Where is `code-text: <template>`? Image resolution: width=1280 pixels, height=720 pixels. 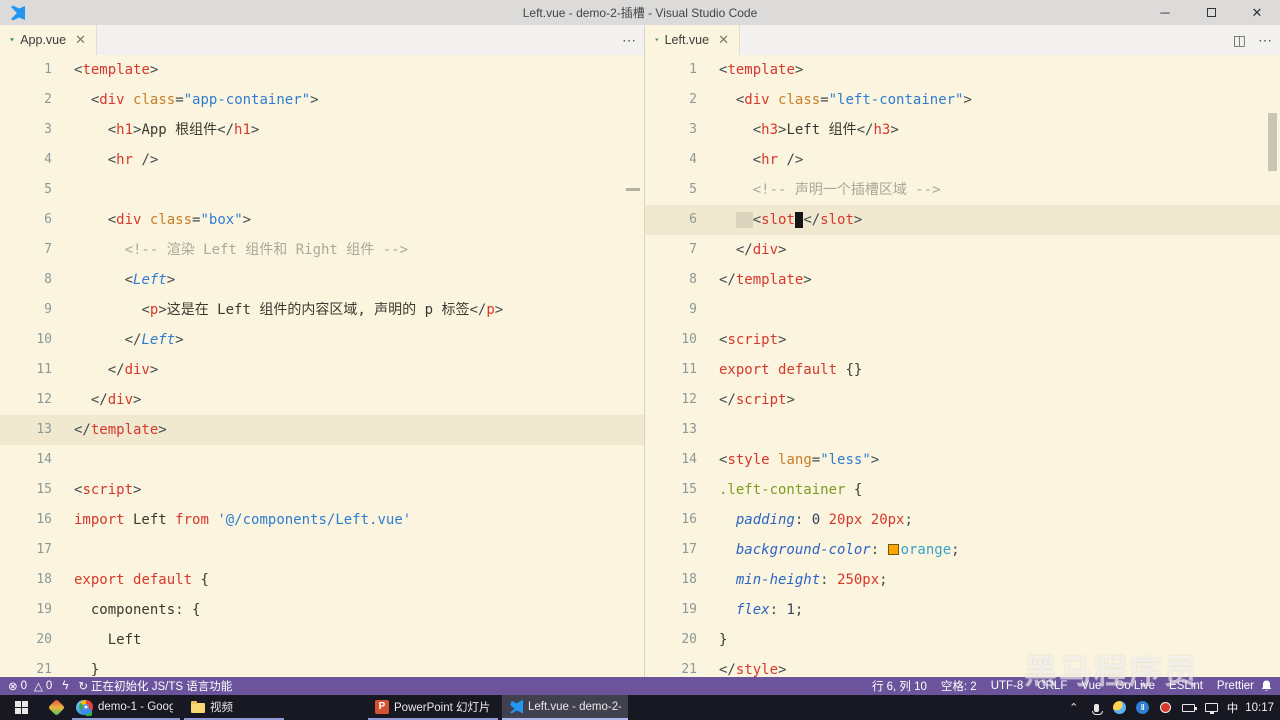
code-text: <template> is located at coordinates (761, 70).